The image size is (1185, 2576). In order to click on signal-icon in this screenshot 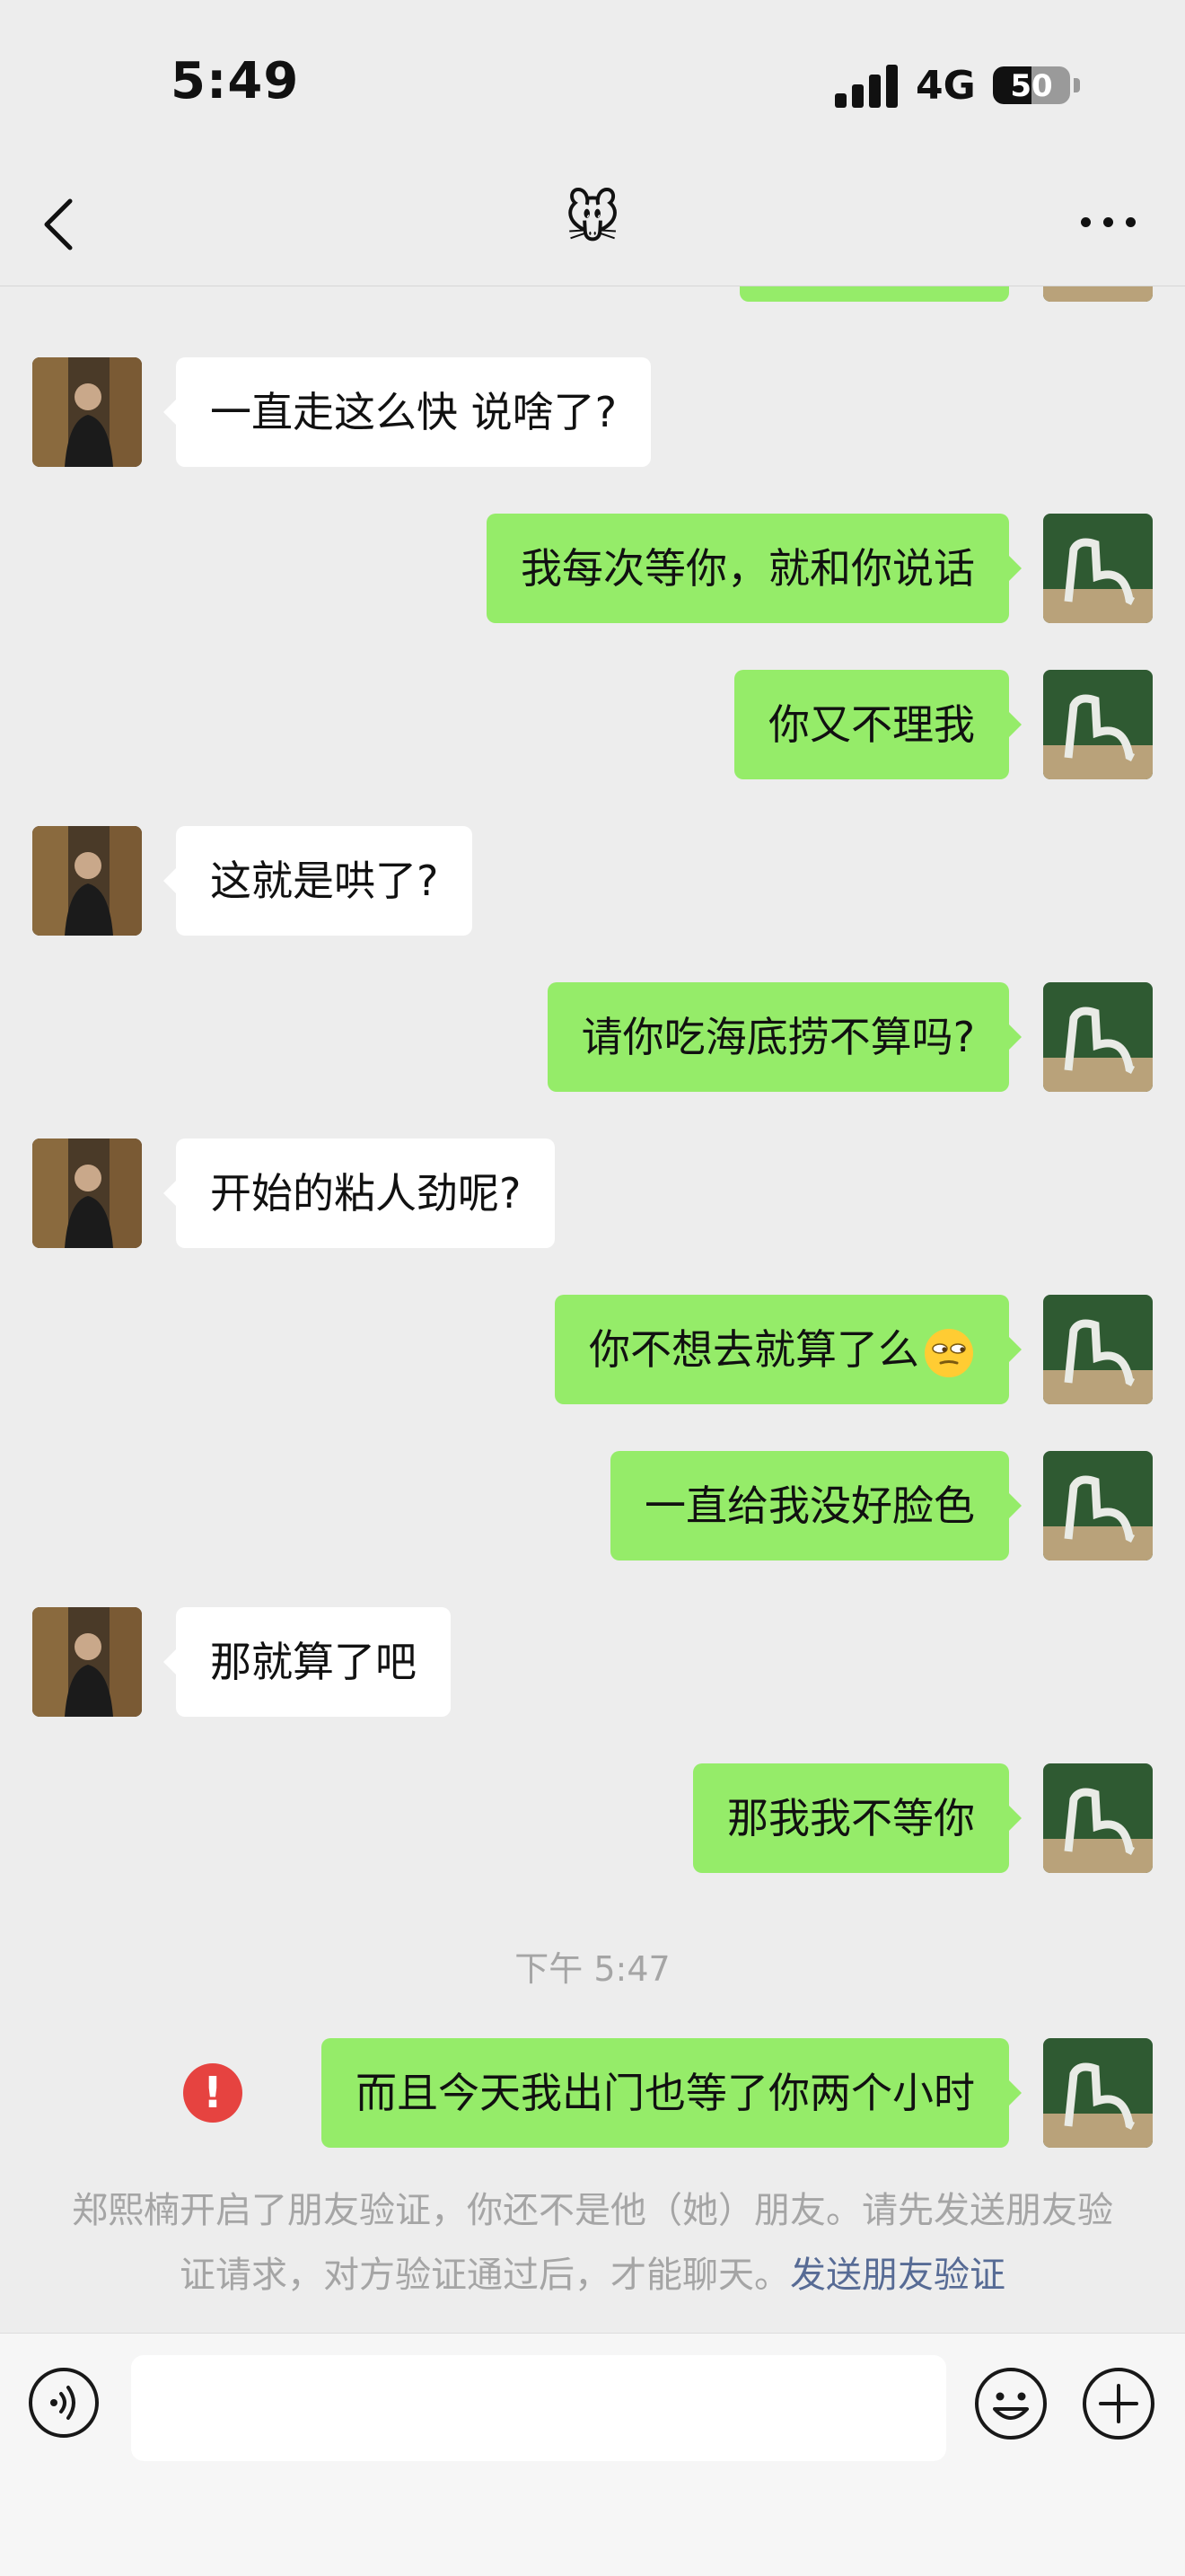, I will do `click(867, 86)`.